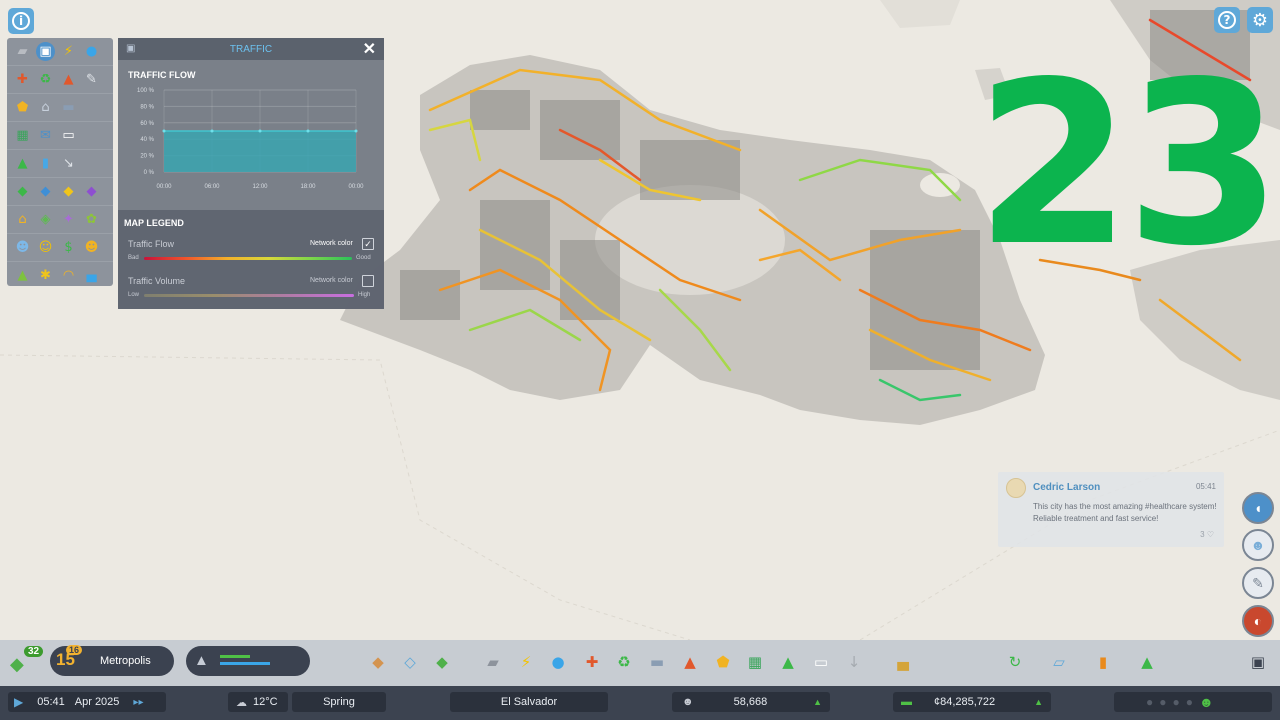 The height and width of the screenshot is (720, 1280). What do you see at coordinates (249, 295) in the screenshot?
I see `traffic-volume-gradient` at bounding box center [249, 295].